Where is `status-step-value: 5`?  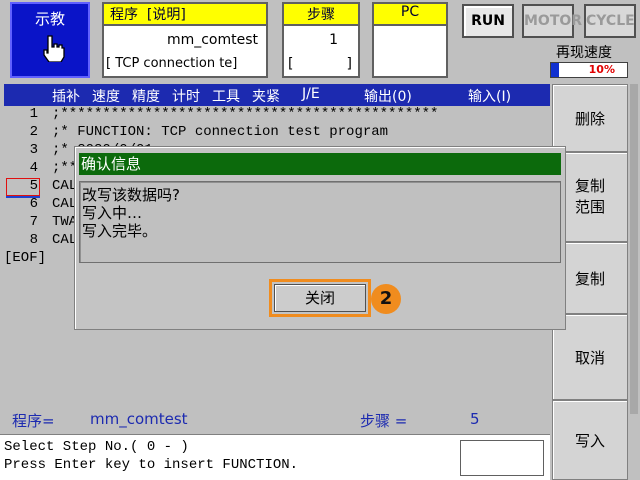 status-step-value: 5 is located at coordinates (475, 419).